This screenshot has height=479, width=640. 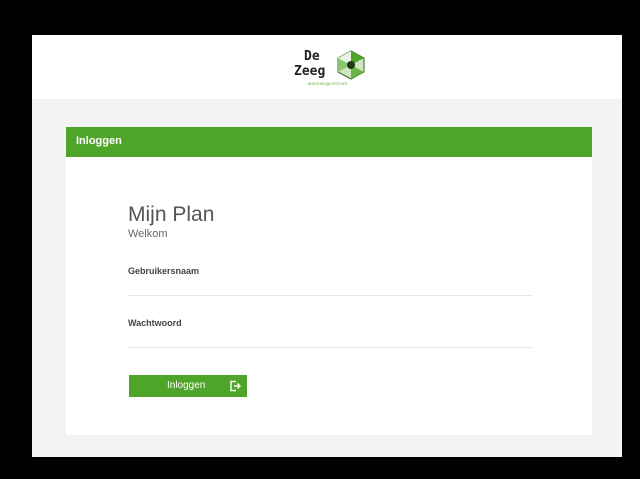 I want to click on logo-subtitle: woonzorgcentrum, so click(x=328, y=83).